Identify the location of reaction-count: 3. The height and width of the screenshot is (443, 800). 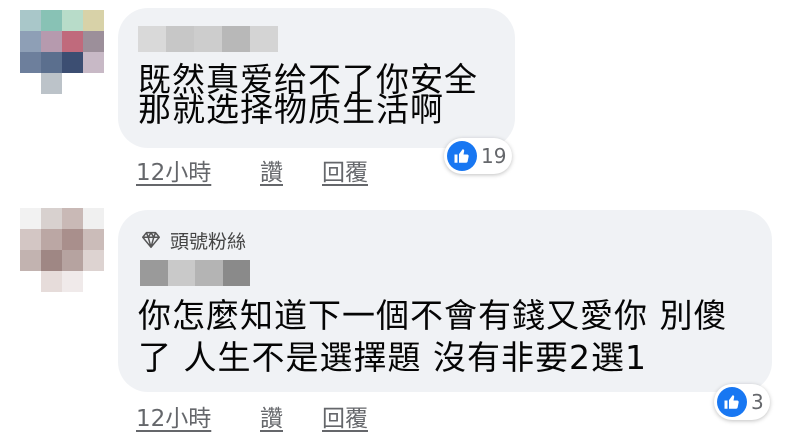
(757, 402).